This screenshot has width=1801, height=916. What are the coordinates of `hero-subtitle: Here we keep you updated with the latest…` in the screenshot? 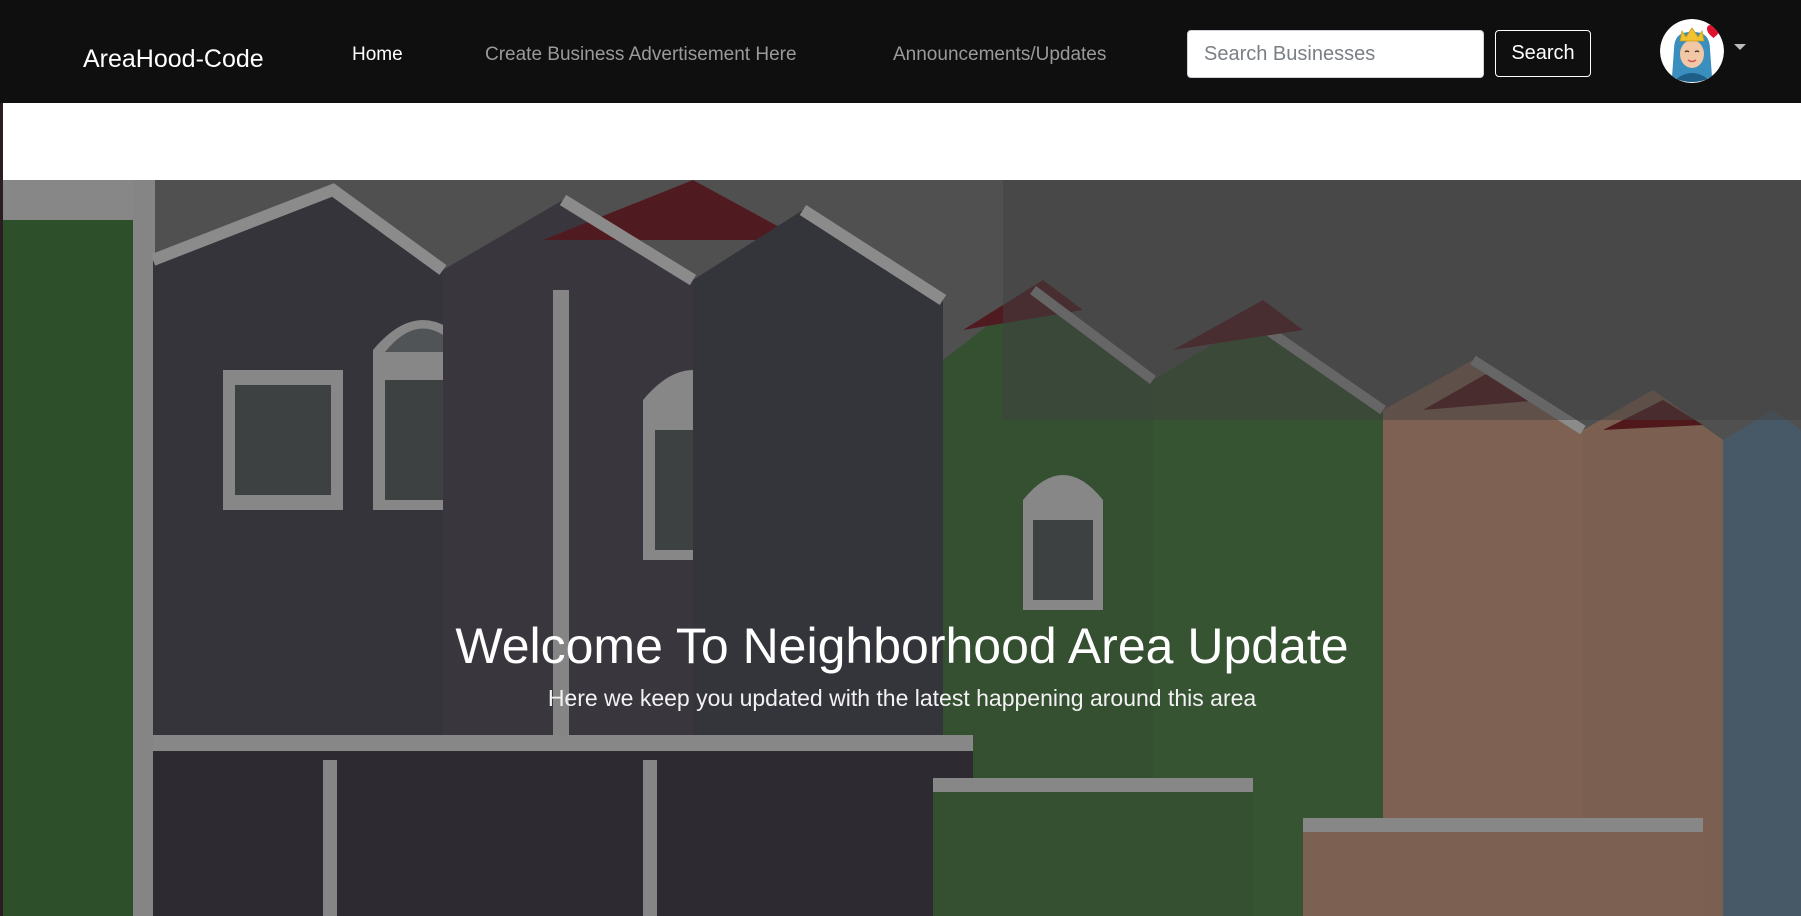 It's located at (902, 698).